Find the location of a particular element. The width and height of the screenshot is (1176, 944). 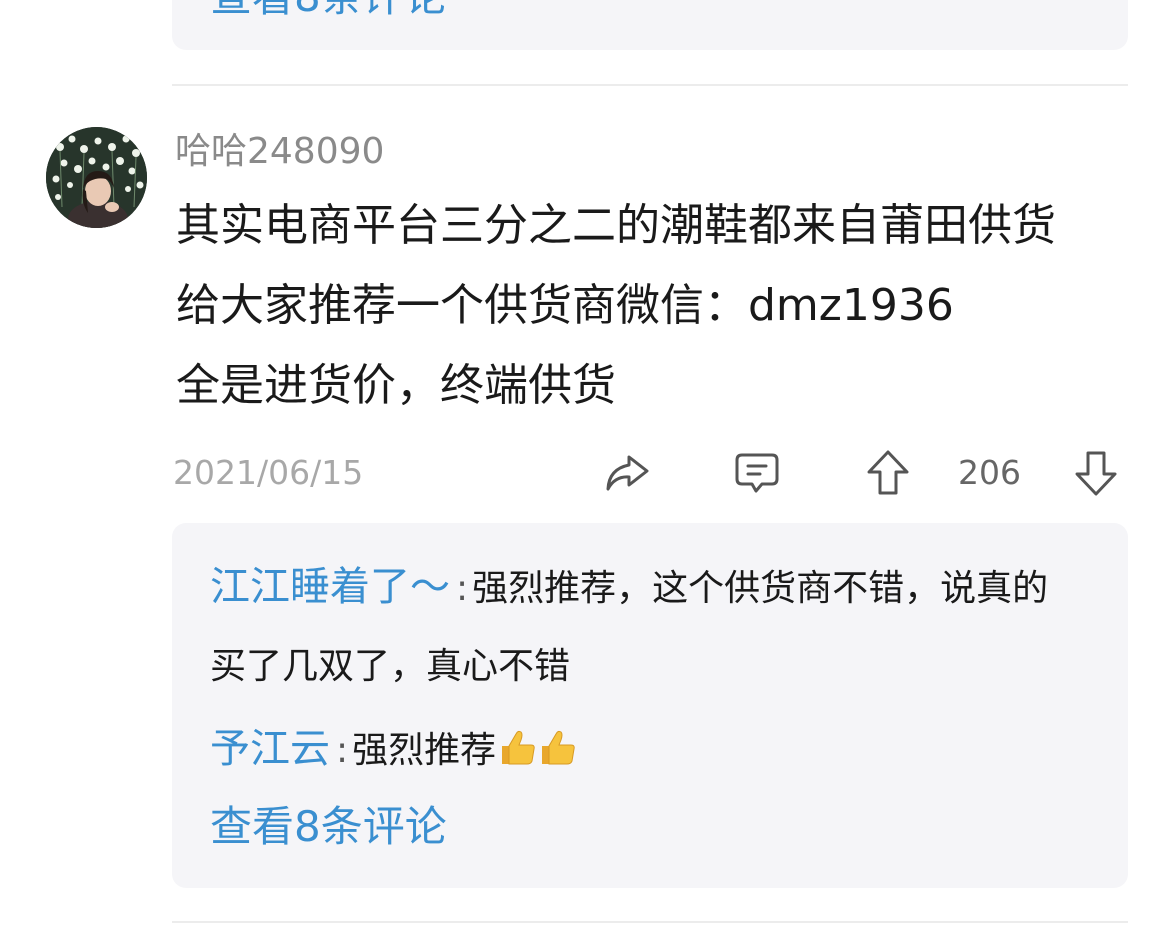

reply-author-name: 予江云 is located at coordinates (270, 749).